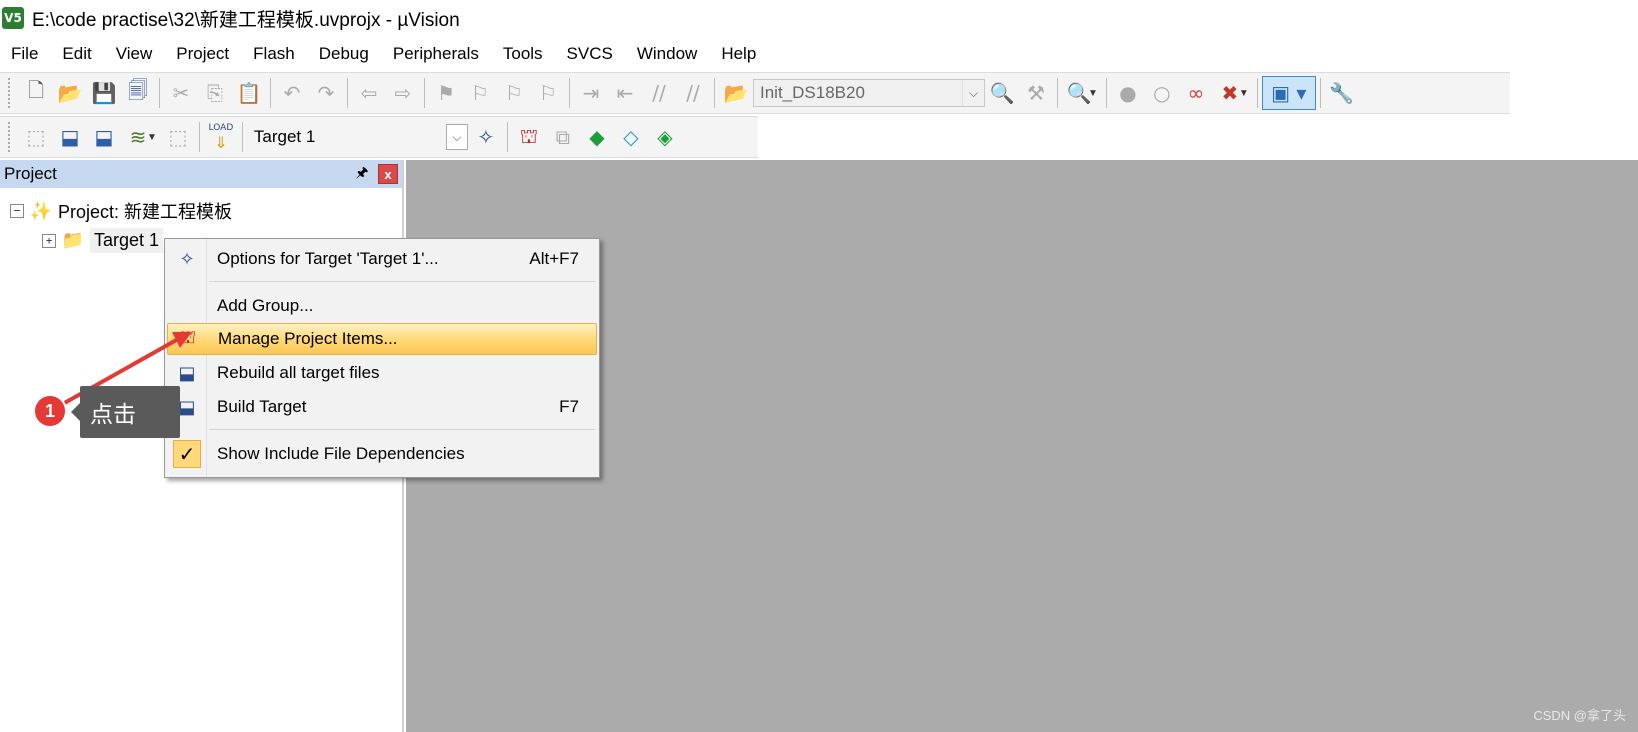 The width and height of the screenshot is (1638, 732). What do you see at coordinates (382, 373) in the screenshot?
I see `menu-rebuild-all: ⬓ Rebuild all target files` at bounding box center [382, 373].